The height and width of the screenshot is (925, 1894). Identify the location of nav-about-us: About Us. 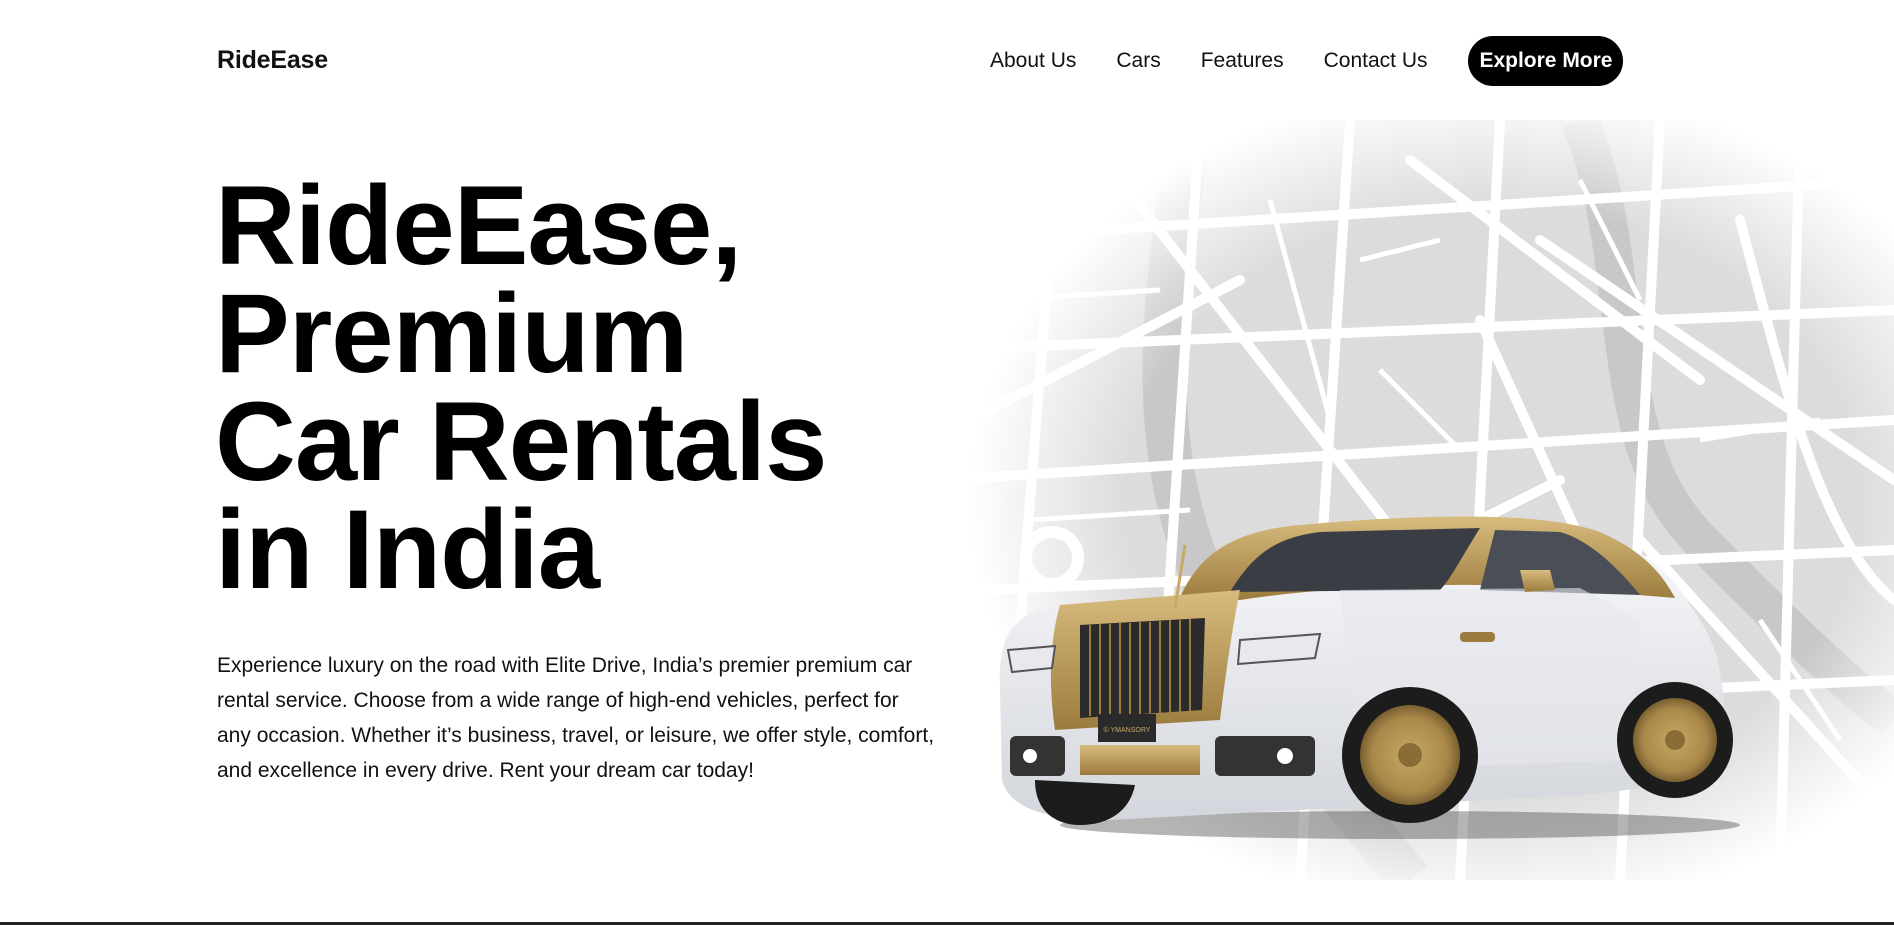
(1033, 61).